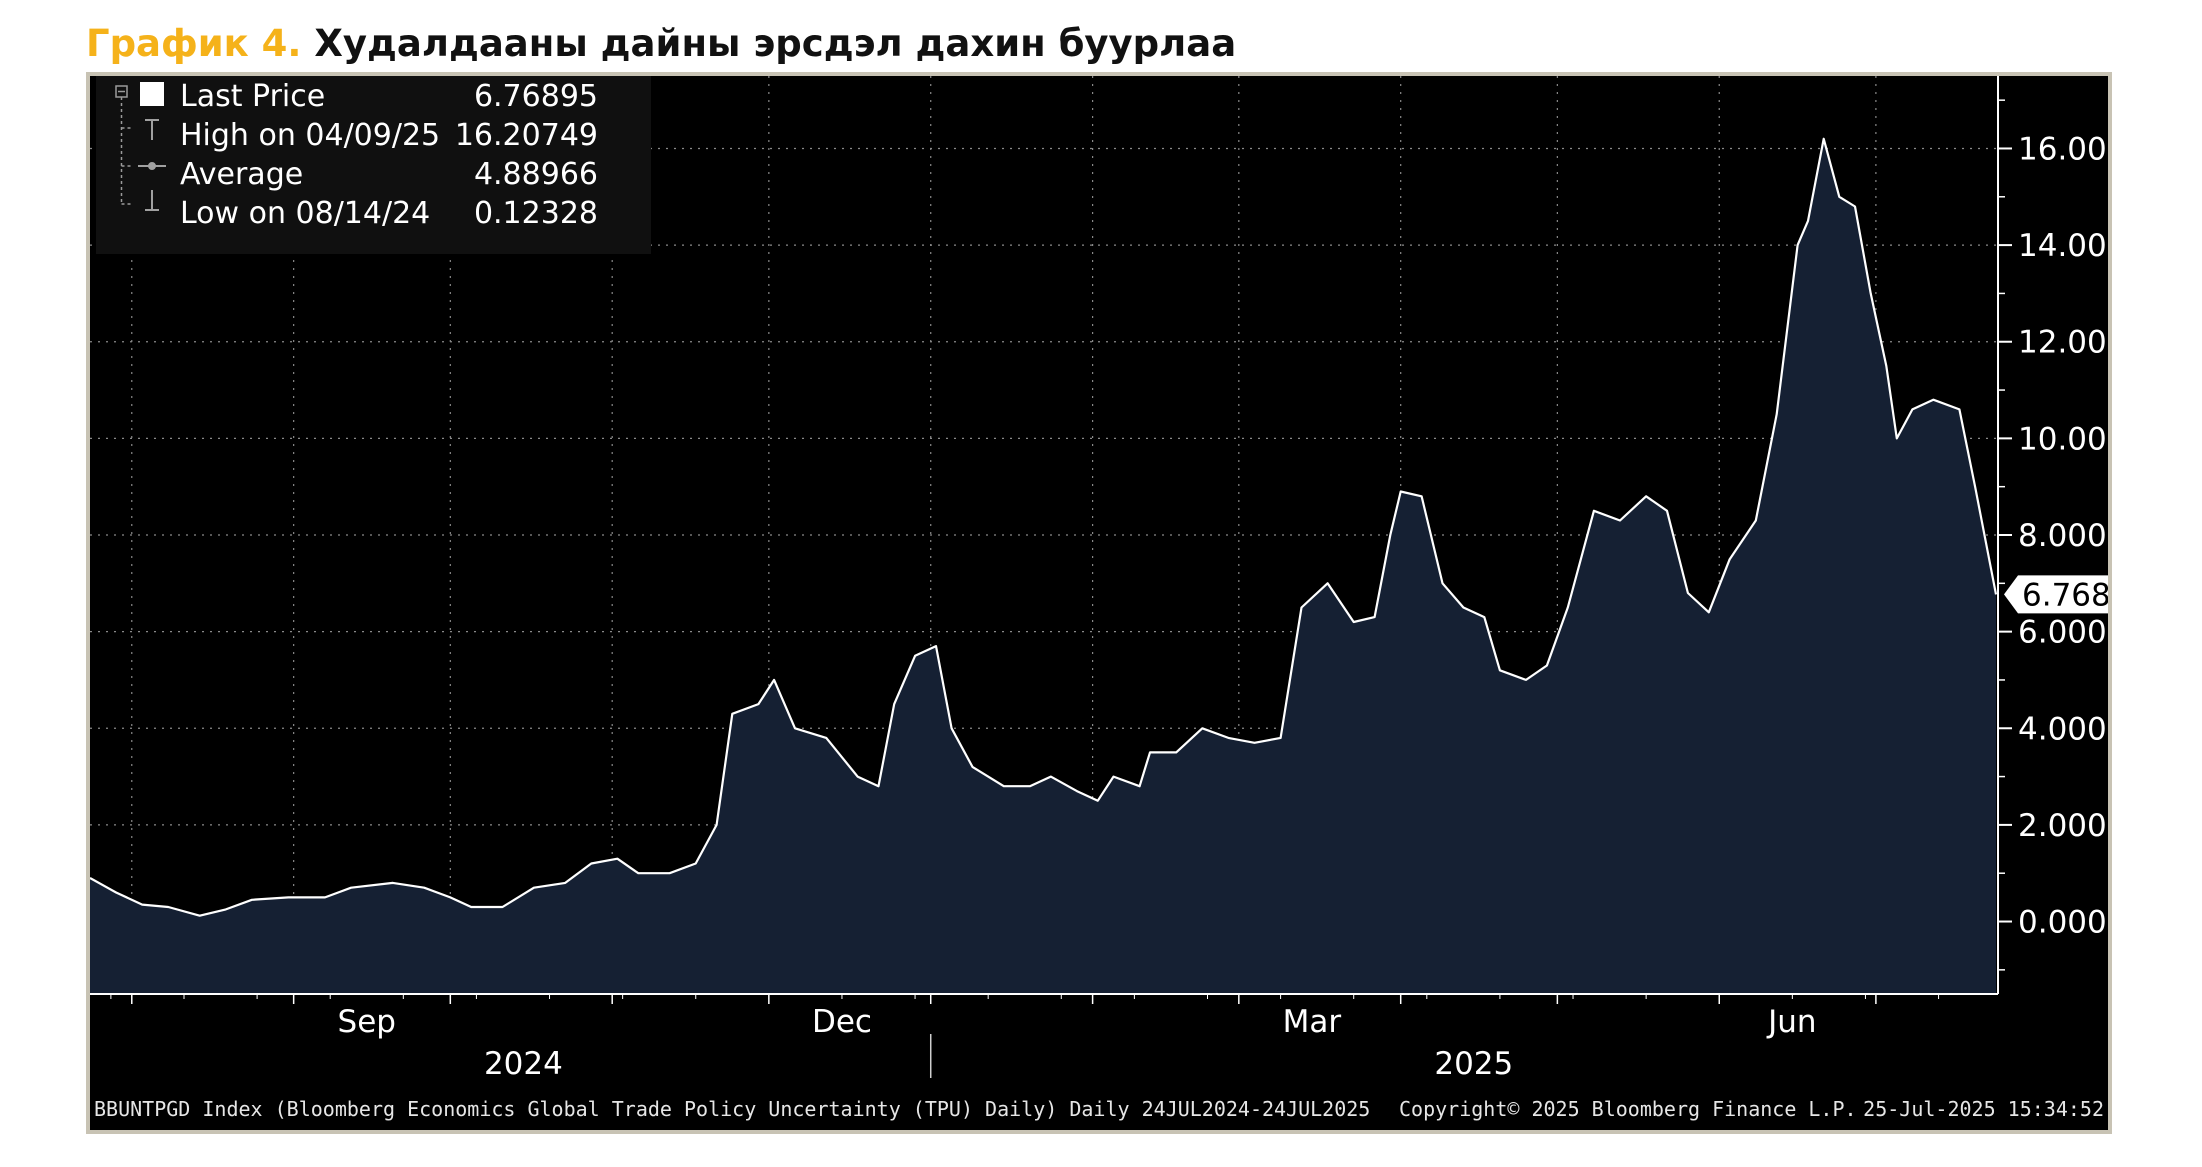 The width and height of the screenshot is (2202, 1167). Describe the element at coordinates (523, 1064) in the screenshot. I see `year-label: 2024` at that location.